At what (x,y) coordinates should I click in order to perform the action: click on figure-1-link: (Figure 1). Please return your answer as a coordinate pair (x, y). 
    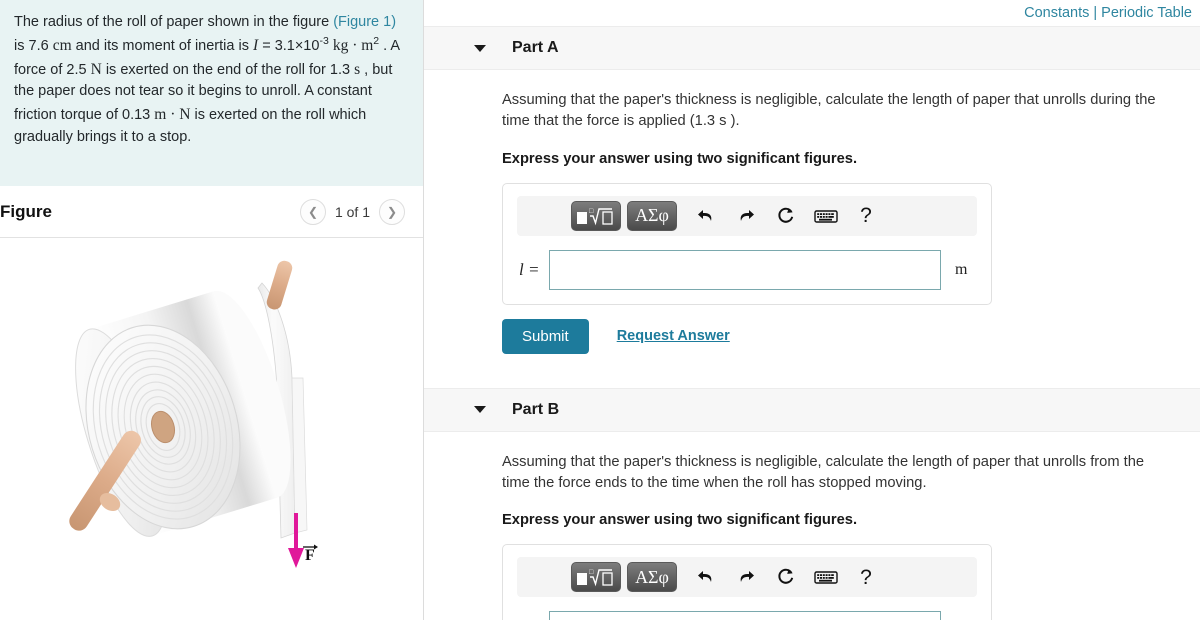
    Looking at the image, I should click on (364, 22).